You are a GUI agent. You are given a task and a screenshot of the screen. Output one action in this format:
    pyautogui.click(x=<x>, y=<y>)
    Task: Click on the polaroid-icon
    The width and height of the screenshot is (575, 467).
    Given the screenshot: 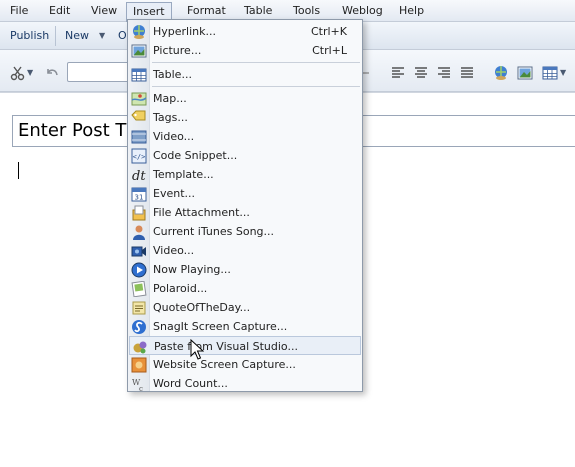 What is the action you would take?
    pyautogui.click(x=139, y=289)
    